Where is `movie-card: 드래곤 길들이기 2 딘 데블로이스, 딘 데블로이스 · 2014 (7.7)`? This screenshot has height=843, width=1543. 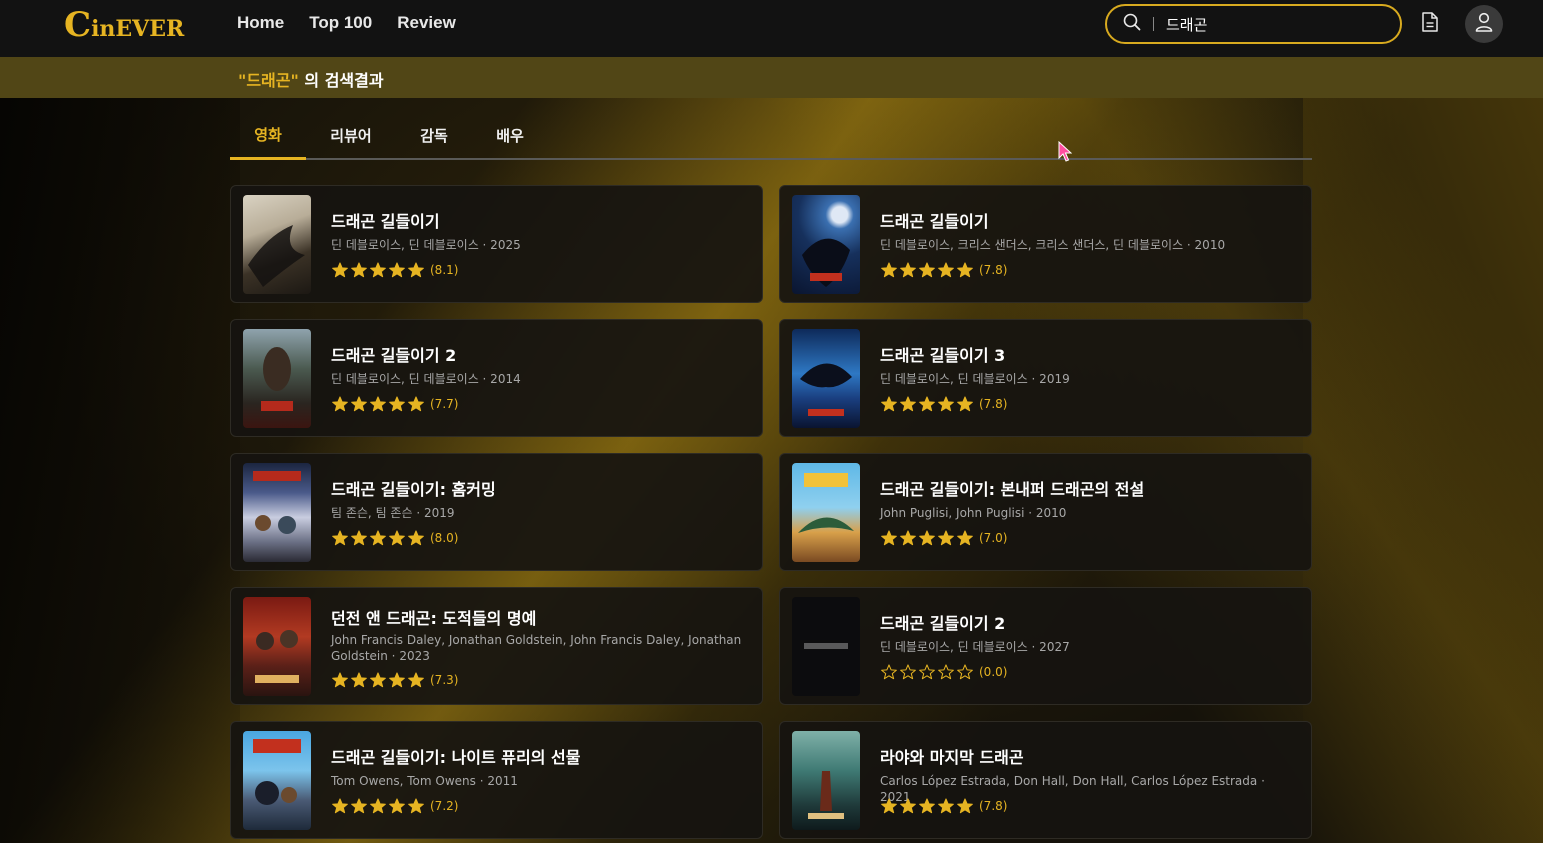
movie-card: 드래곤 길들이기 2 딘 데블로이스, 딘 데블로이스 · 2014 (7.7) is located at coordinates (496, 378).